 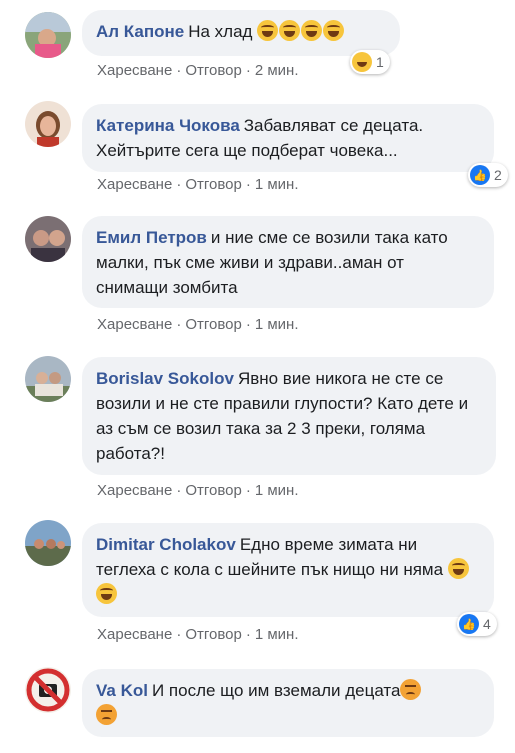 I want to click on comment-bubble: Va Kol И после що им вземали децата, so click(x=288, y=703).